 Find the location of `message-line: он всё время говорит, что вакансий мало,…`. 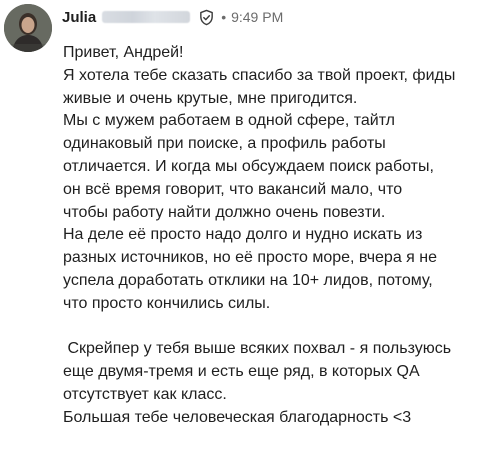

message-line: он всё время говорит, что вакансий мало,… is located at coordinates (233, 189).